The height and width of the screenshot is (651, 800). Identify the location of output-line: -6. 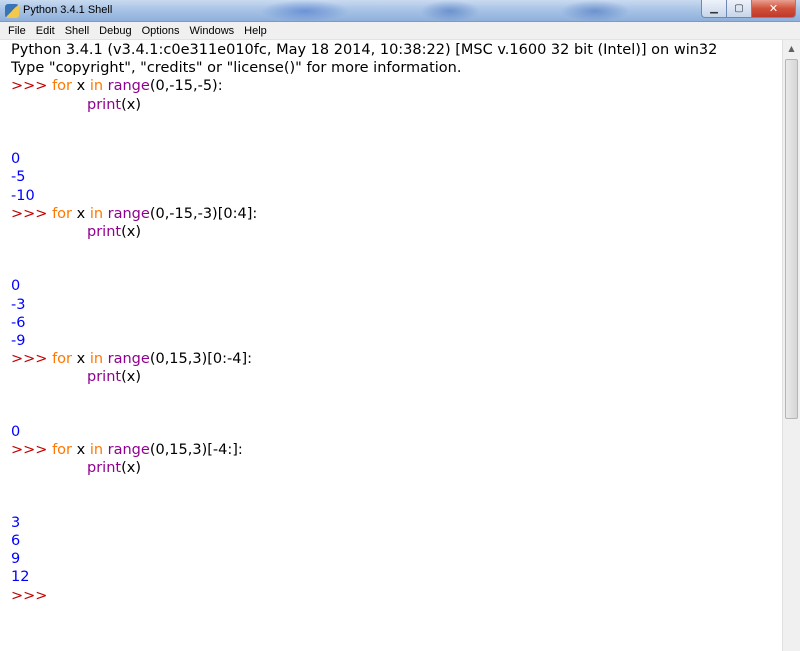
(18, 322).